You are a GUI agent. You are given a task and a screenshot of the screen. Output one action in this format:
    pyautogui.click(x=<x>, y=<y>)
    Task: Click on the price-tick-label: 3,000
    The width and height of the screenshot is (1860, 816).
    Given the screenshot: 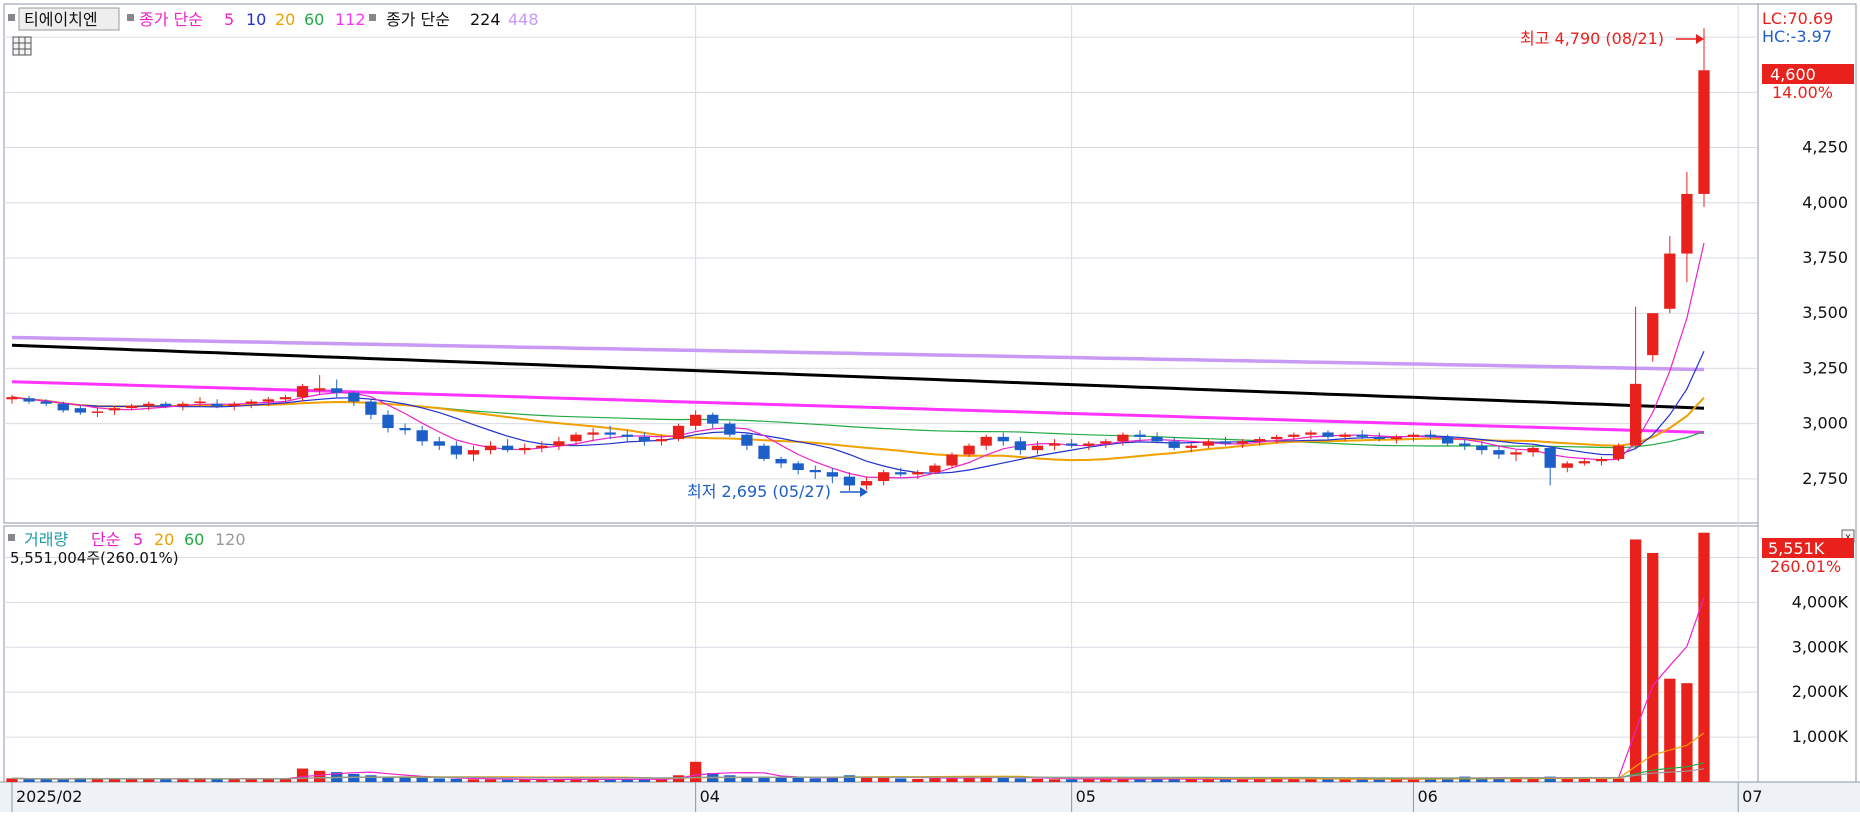 What is the action you would take?
    pyautogui.click(x=1825, y=423)
    